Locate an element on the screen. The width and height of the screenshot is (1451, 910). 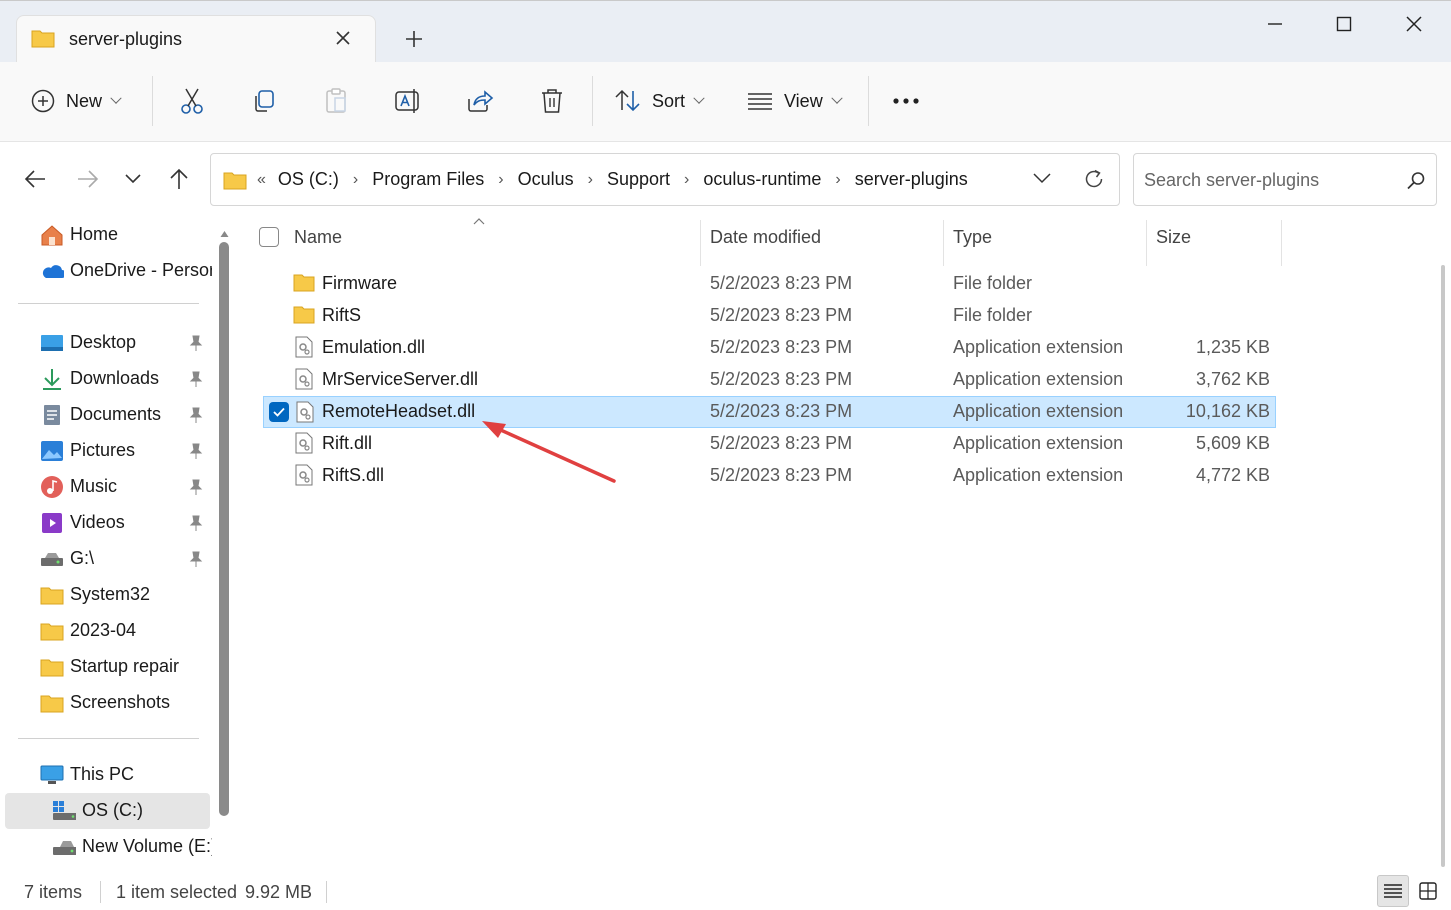
back-button is located at coordinates (35, 179).